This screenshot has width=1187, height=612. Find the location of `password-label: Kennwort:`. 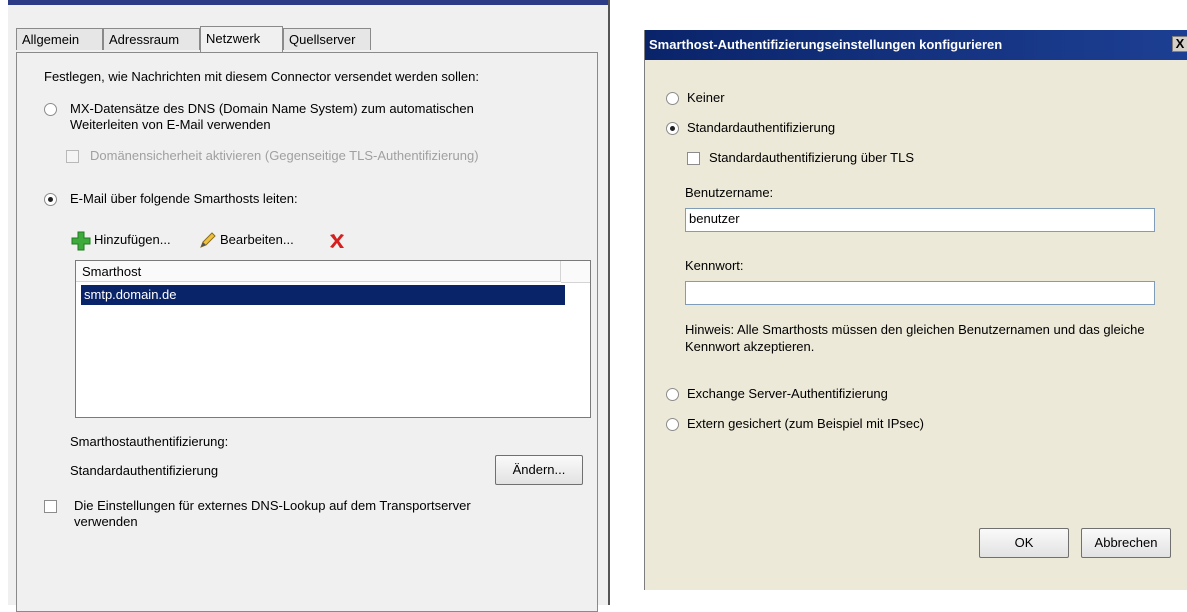

password-label: Kennwort: is located at coordinates (714, 265).